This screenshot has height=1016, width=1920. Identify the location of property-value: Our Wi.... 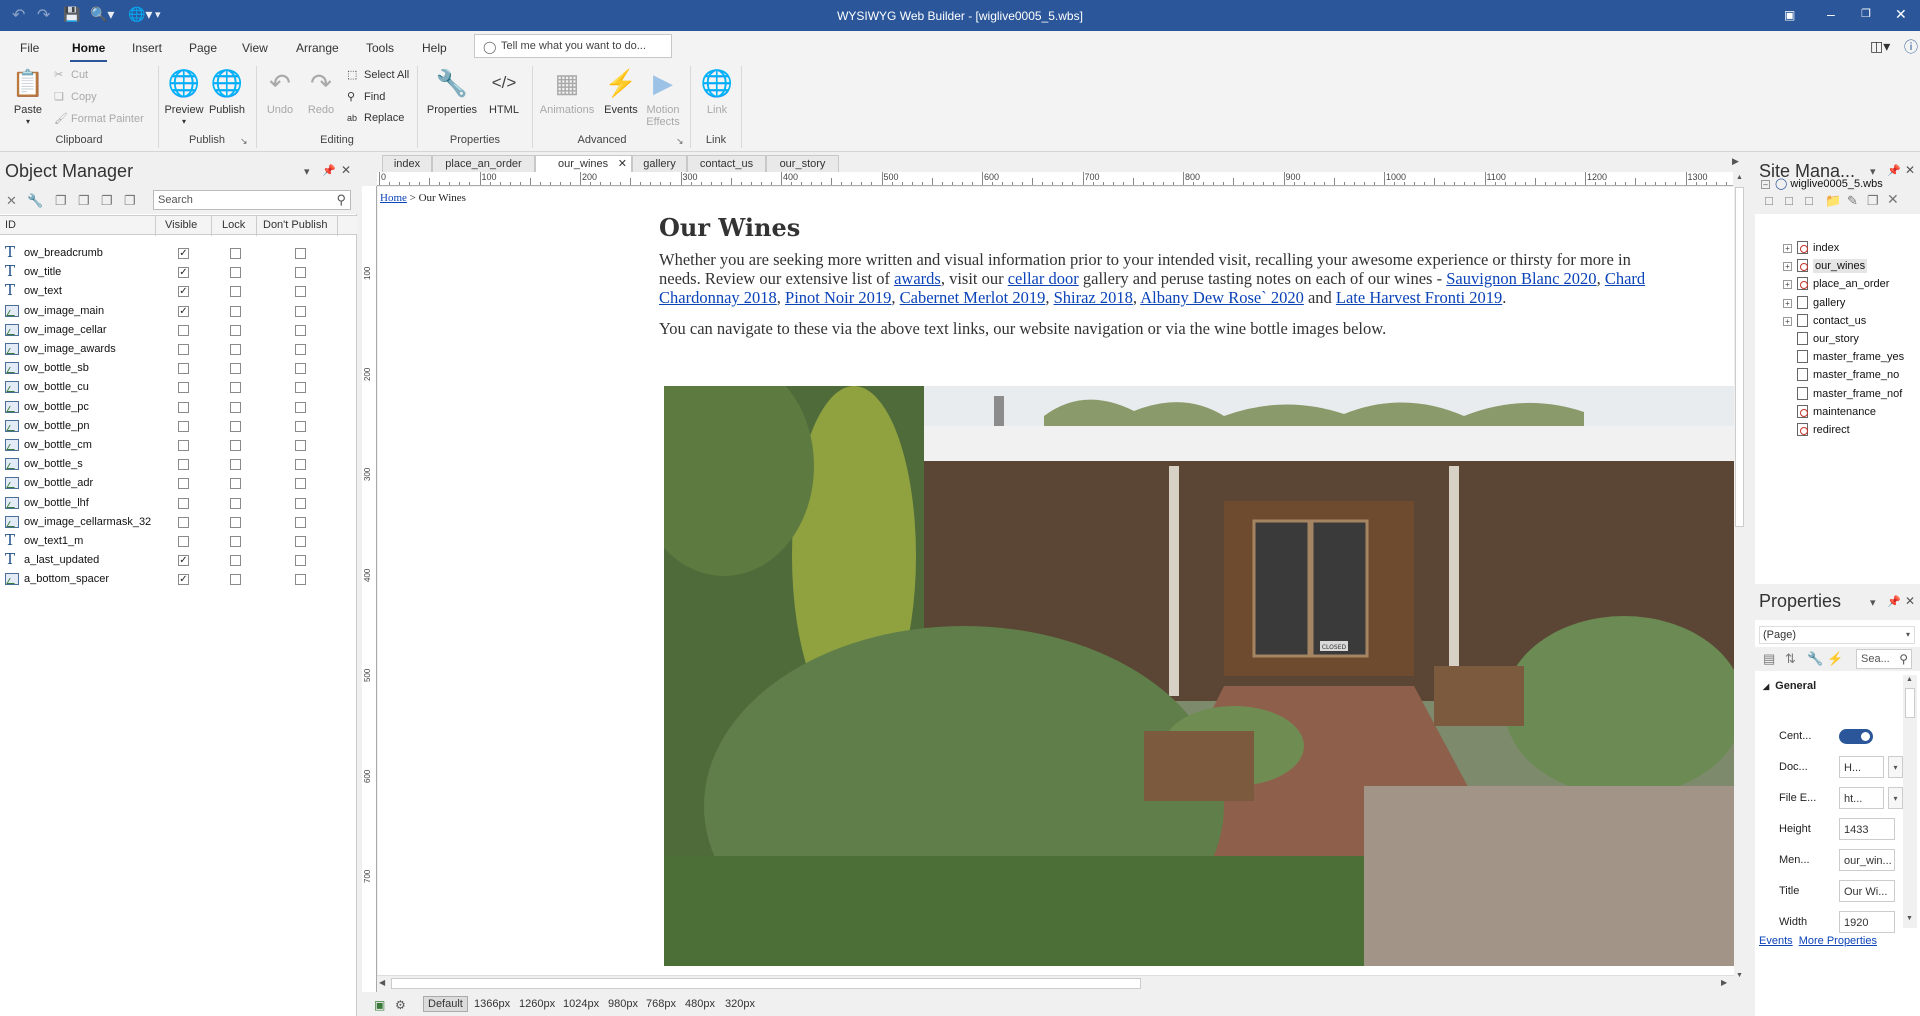
(1867, 891).